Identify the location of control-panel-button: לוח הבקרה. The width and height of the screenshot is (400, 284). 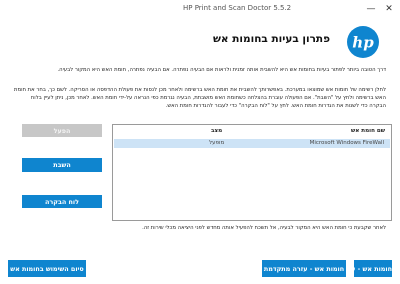
(62, 201).